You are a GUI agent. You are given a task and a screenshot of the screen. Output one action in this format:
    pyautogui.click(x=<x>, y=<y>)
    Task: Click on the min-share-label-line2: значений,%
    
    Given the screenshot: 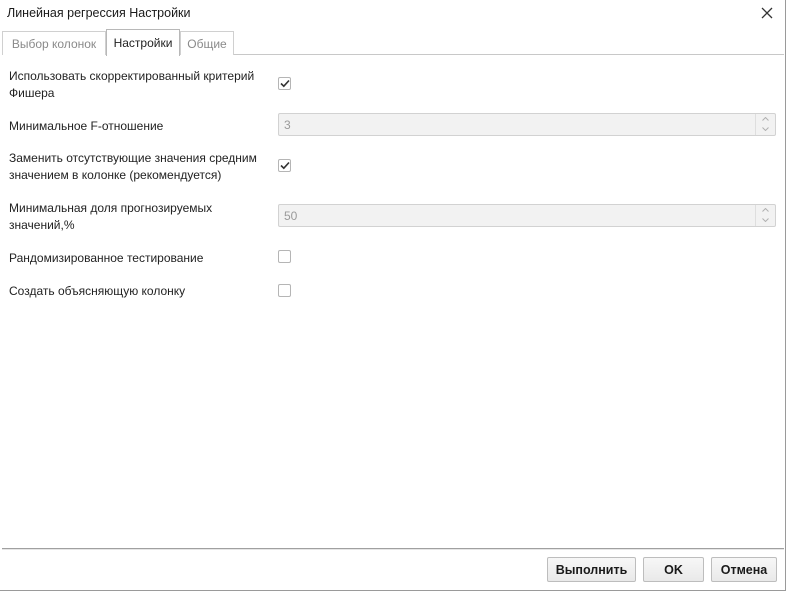 What is the action you would take?
    pyautogui.click(x=42, y=225)
    